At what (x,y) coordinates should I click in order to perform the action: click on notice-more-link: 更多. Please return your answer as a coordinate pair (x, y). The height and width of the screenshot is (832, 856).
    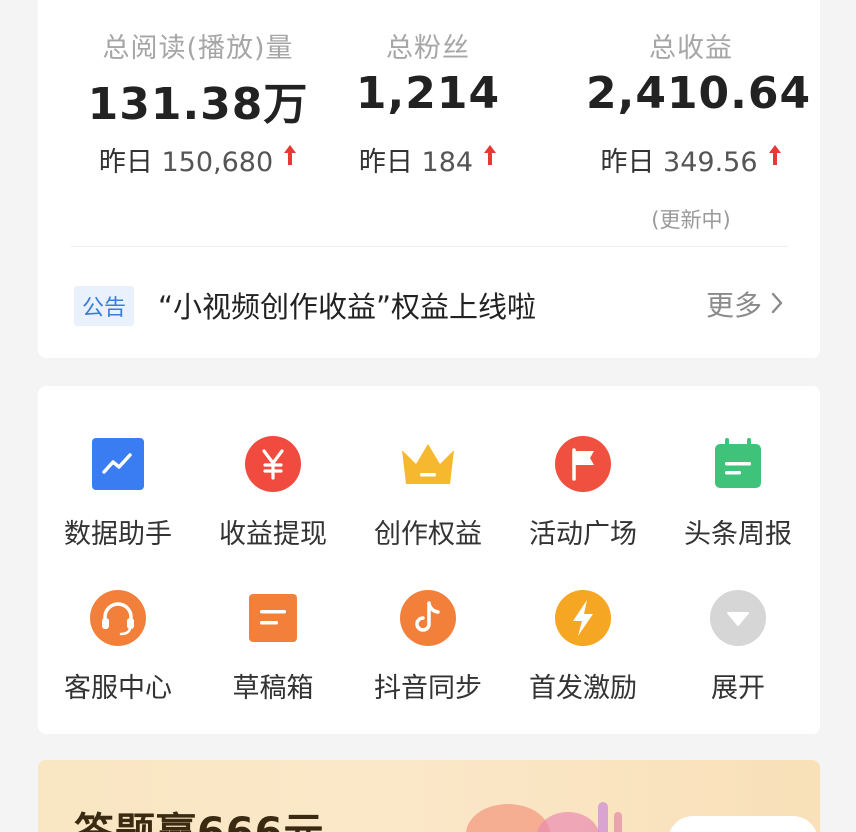
    Looking at the image, I should click on (745, 304).